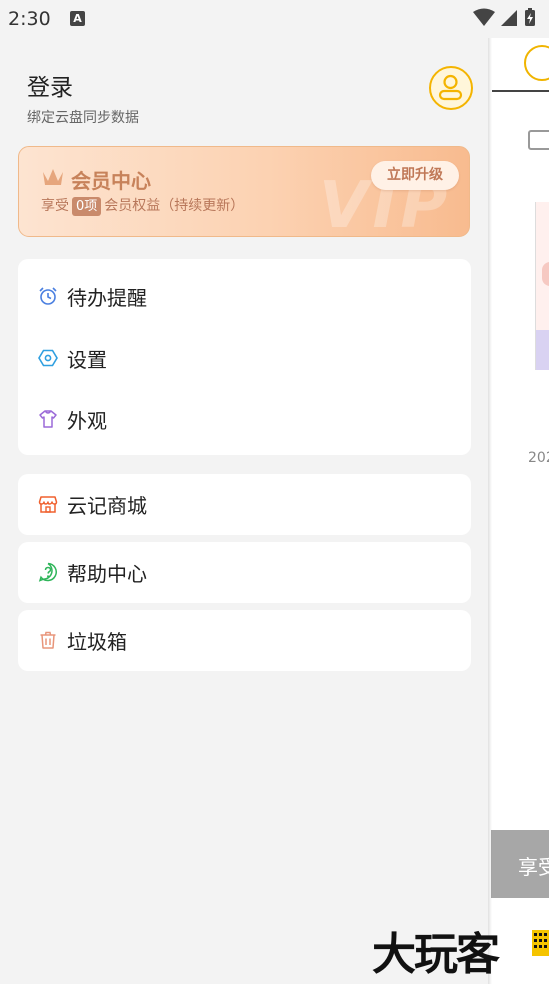 The height and width of the screenshot is (984, 549). Describe the element at coordinates (174, 206) in the screenshot. I see `vip-benefits-suffix: 会员权益（持续更新）` at that location.